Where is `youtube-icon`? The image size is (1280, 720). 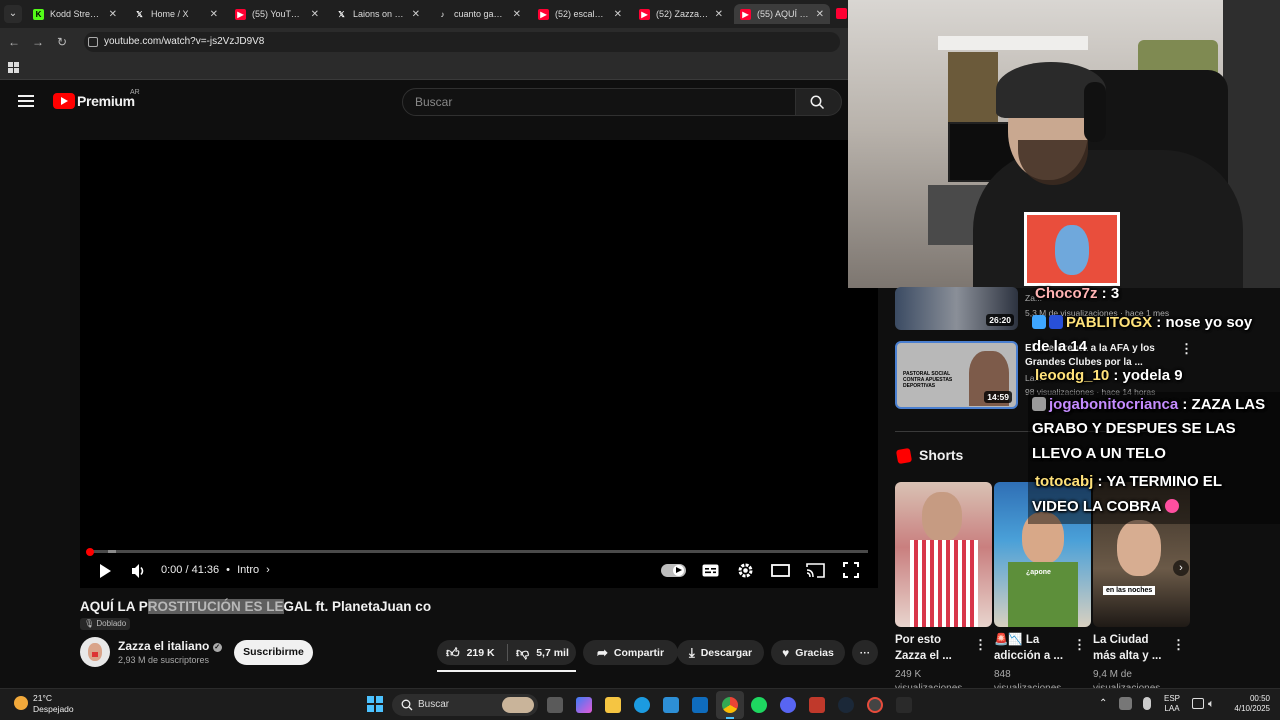
youtube-icon is located at coordinates (841, 13).